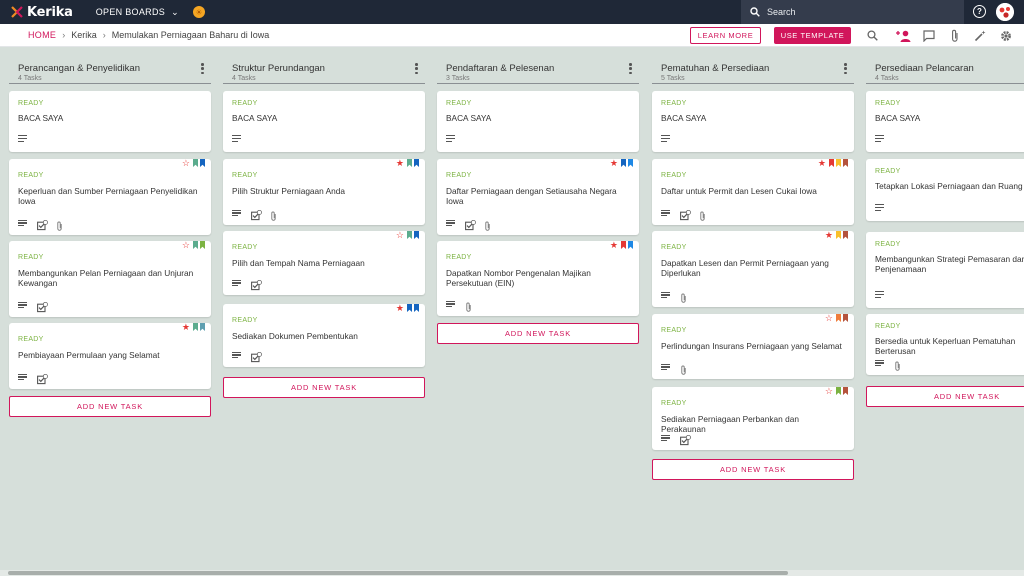 The width and height of the screenshot is (1024, 576). What do you see at coordinates (538, 65) in the screenshot?
I see `column-header: Pendaftaran & Pelesenan 3 Tasks` at bounding box center [538, 65].